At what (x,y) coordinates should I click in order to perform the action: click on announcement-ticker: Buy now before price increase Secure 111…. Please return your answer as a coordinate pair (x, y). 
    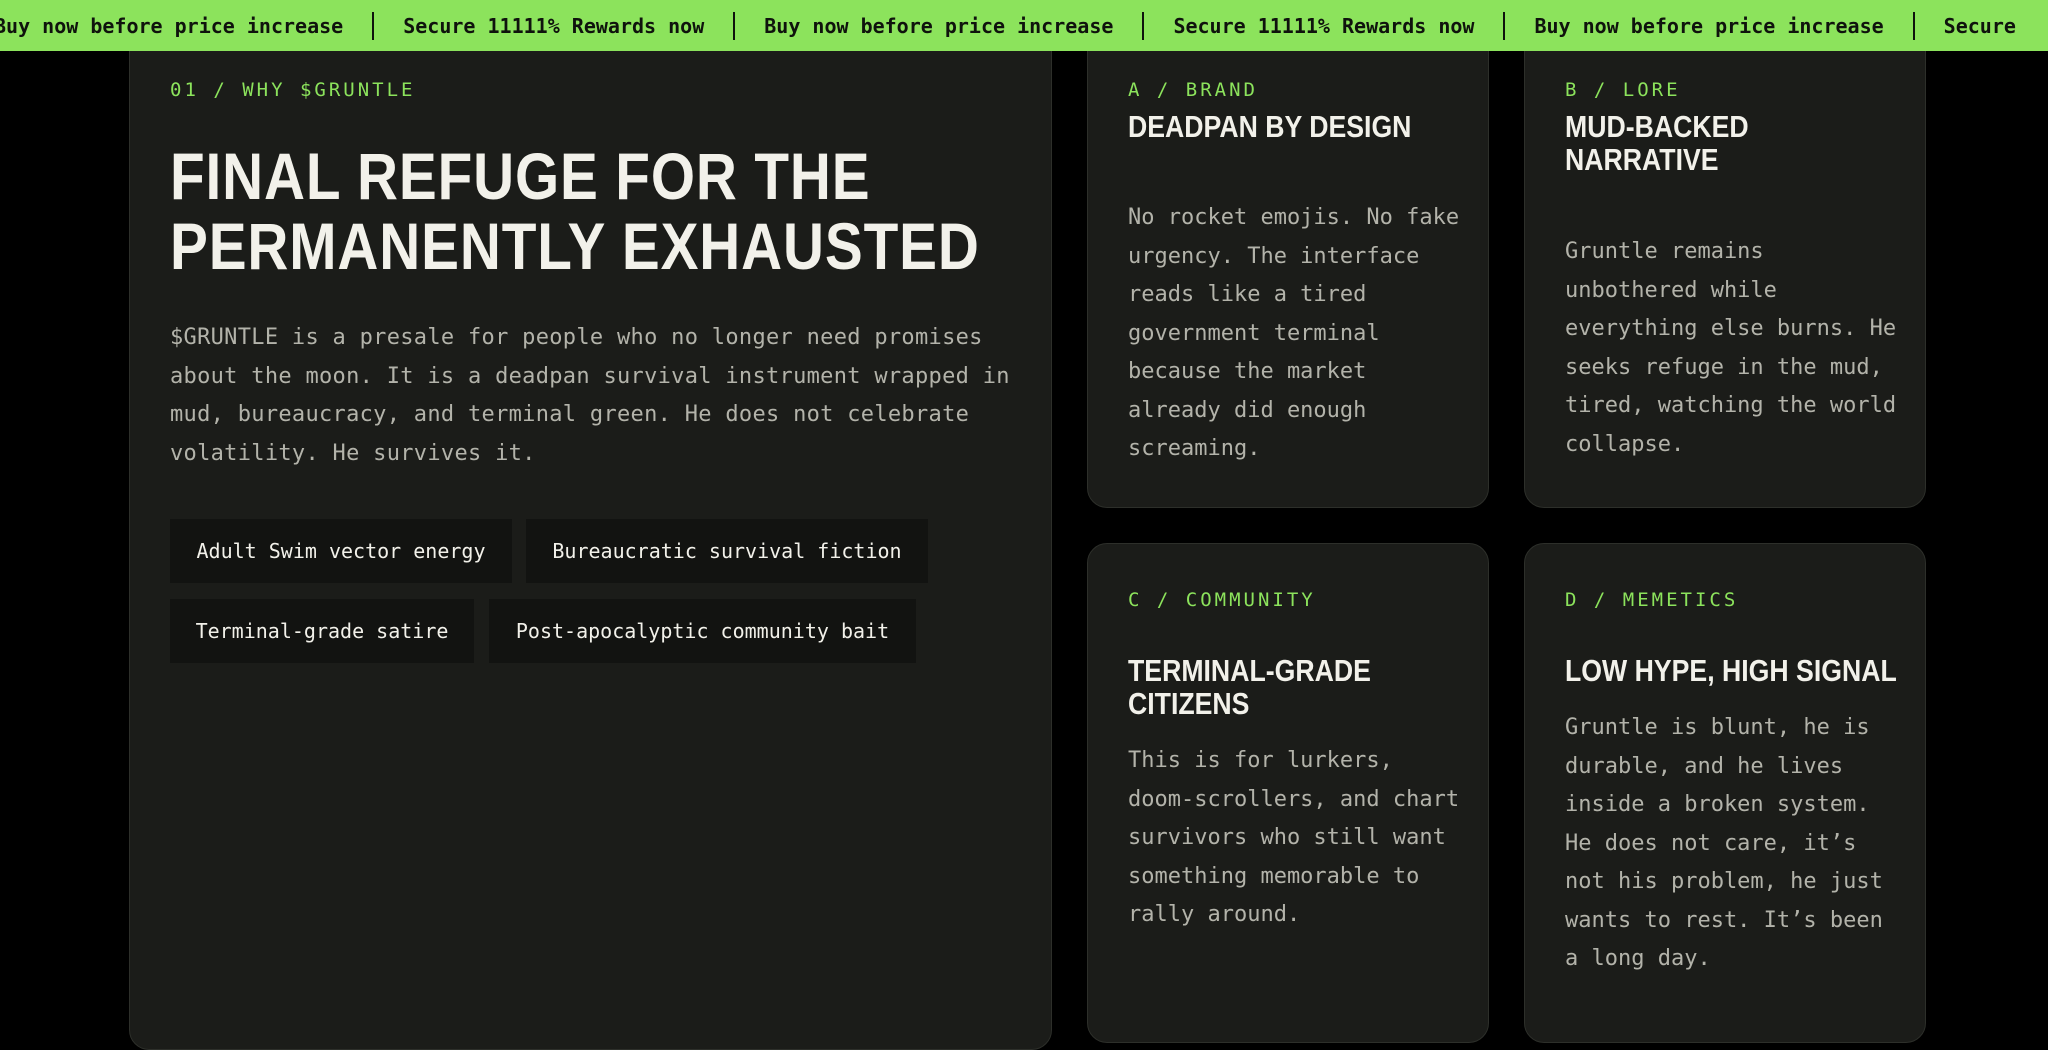
    Looking at the image, I should click on (1024, 25).